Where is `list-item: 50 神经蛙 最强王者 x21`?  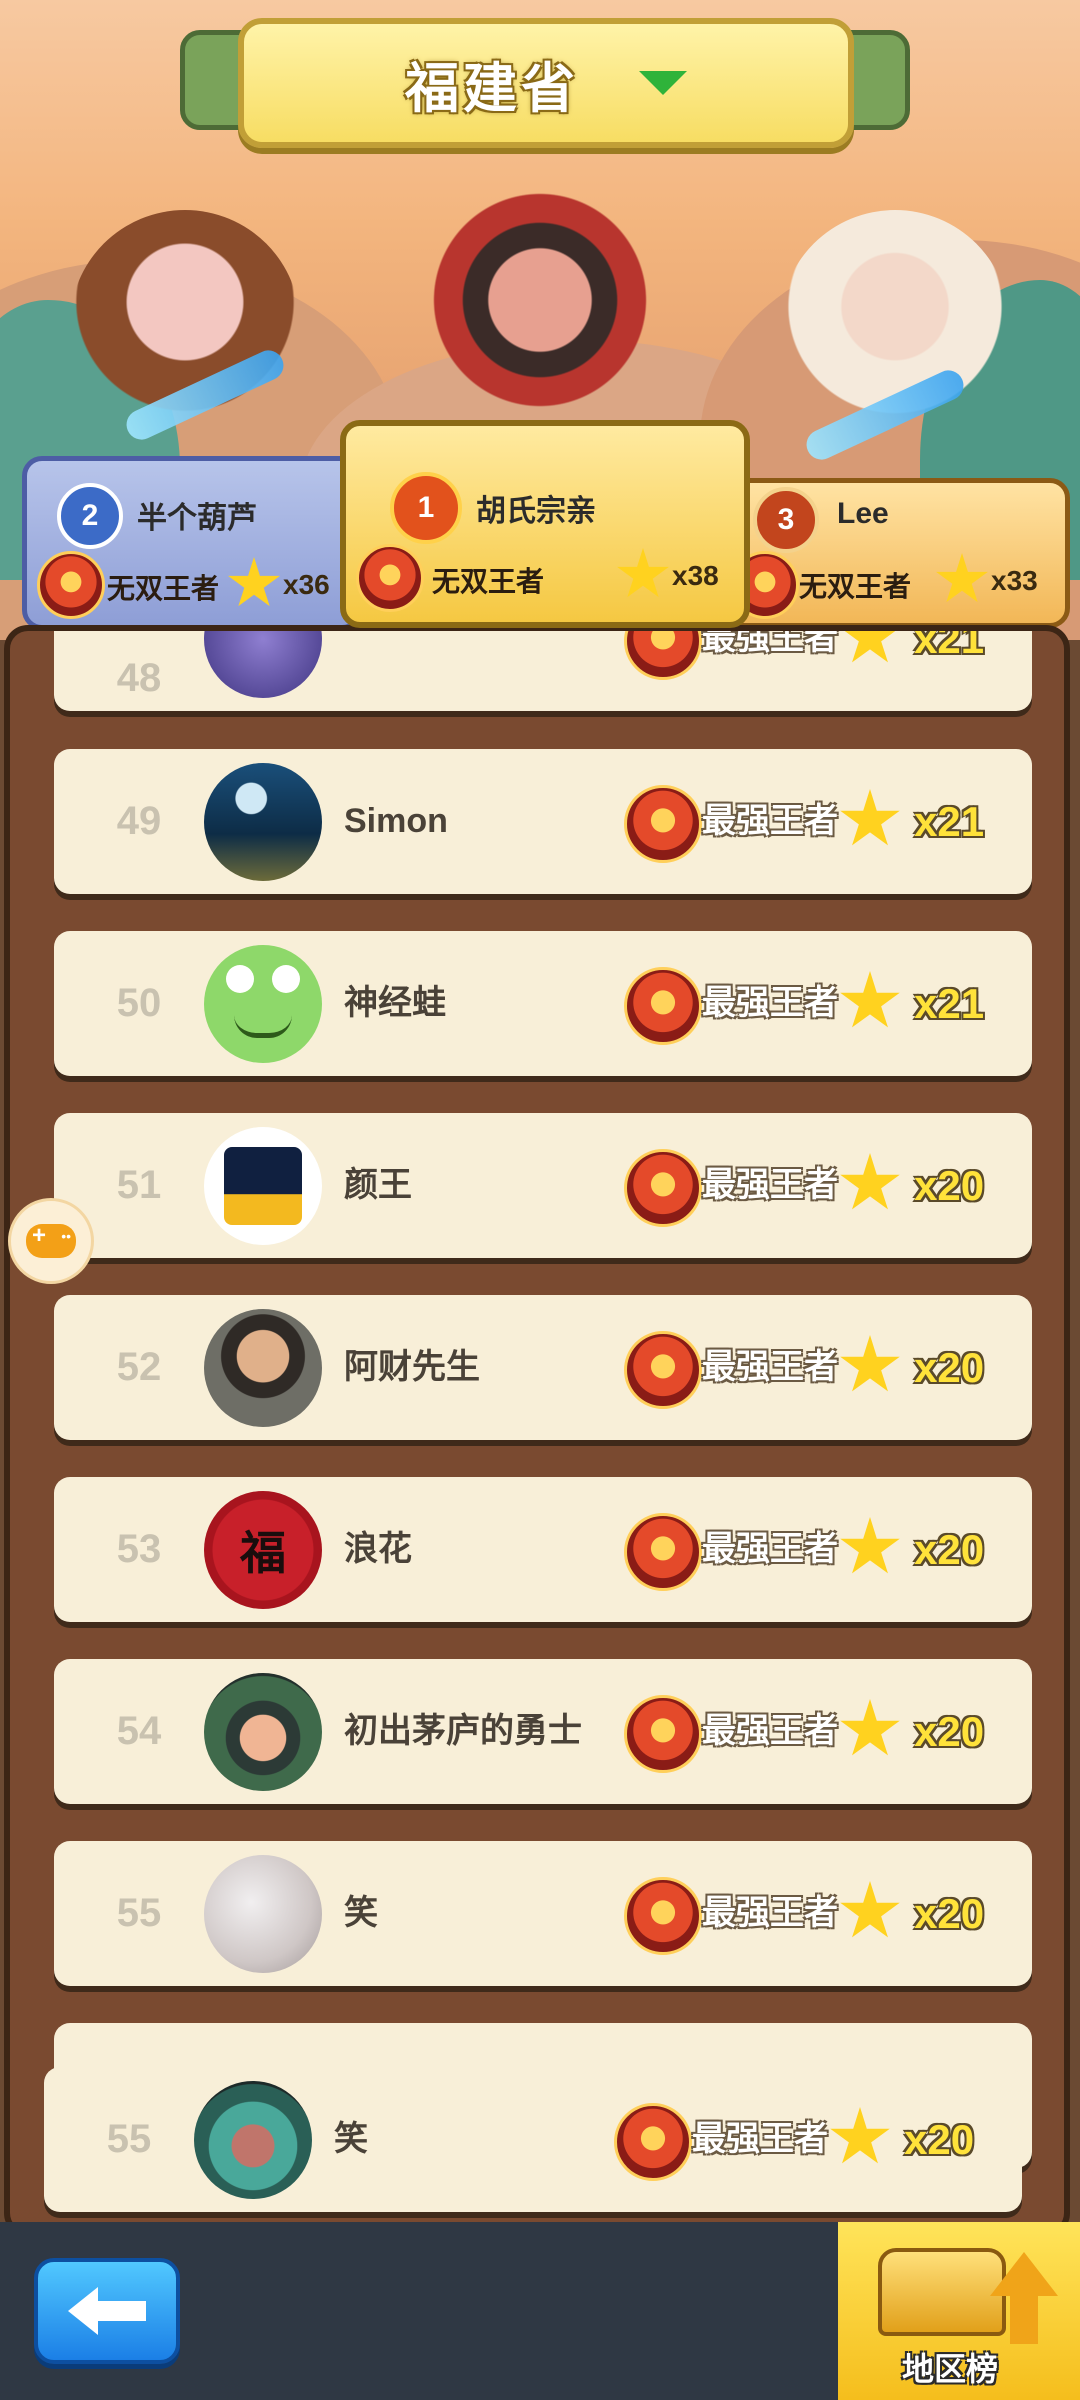 list-item: 50 神经蛙 最强王者 x21 is located at coordinates (543, 1003).